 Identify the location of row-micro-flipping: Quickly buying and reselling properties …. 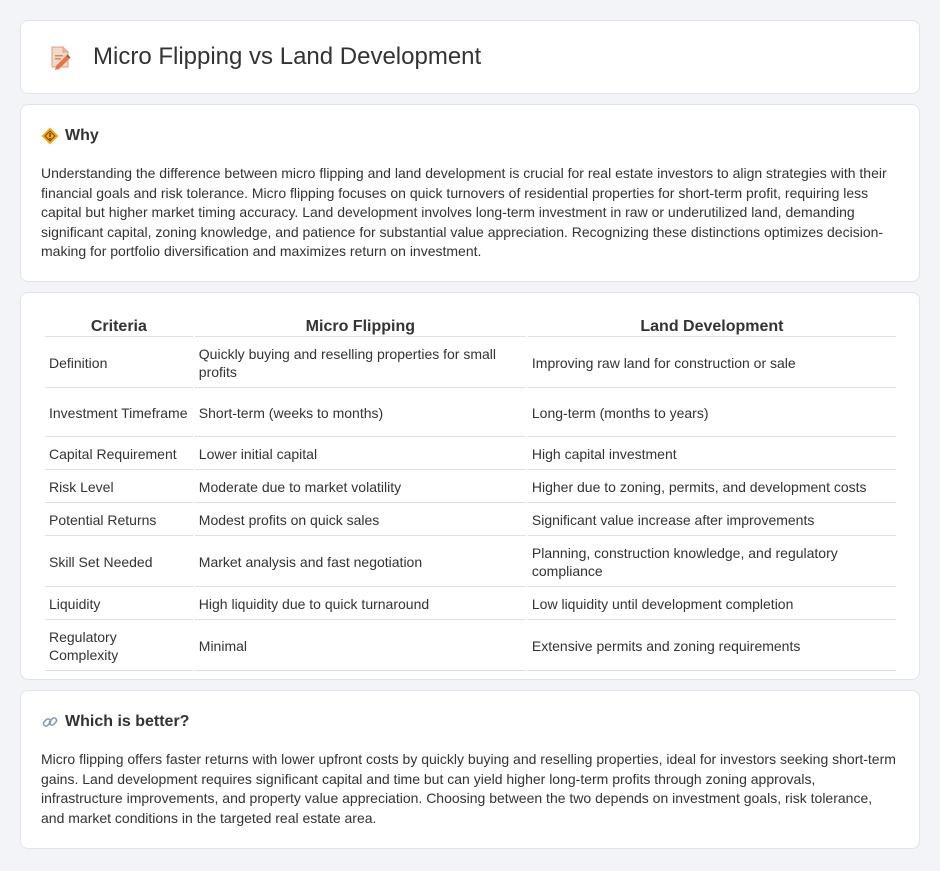
(360, 363).